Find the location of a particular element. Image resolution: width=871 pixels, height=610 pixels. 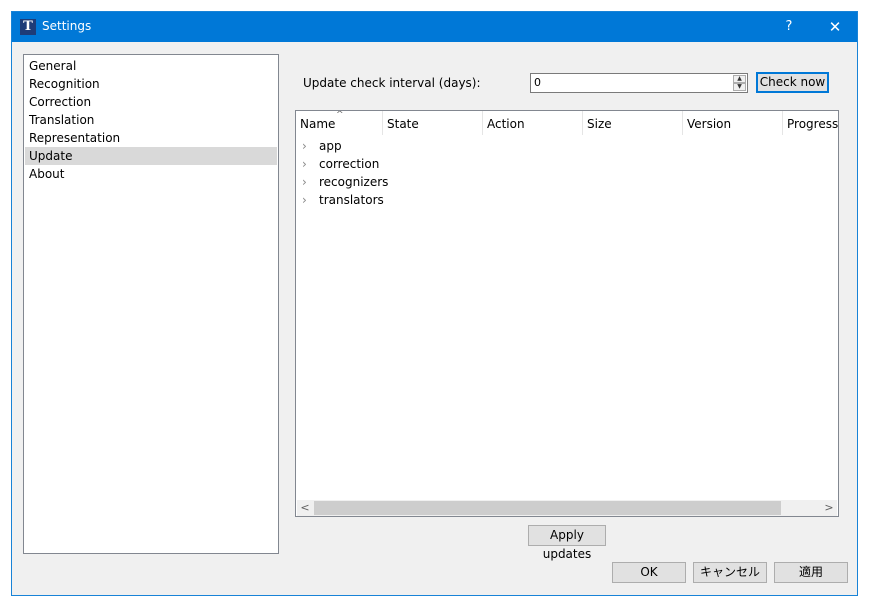

nav-item-translation: Translation is located at coordinates (151, 120).